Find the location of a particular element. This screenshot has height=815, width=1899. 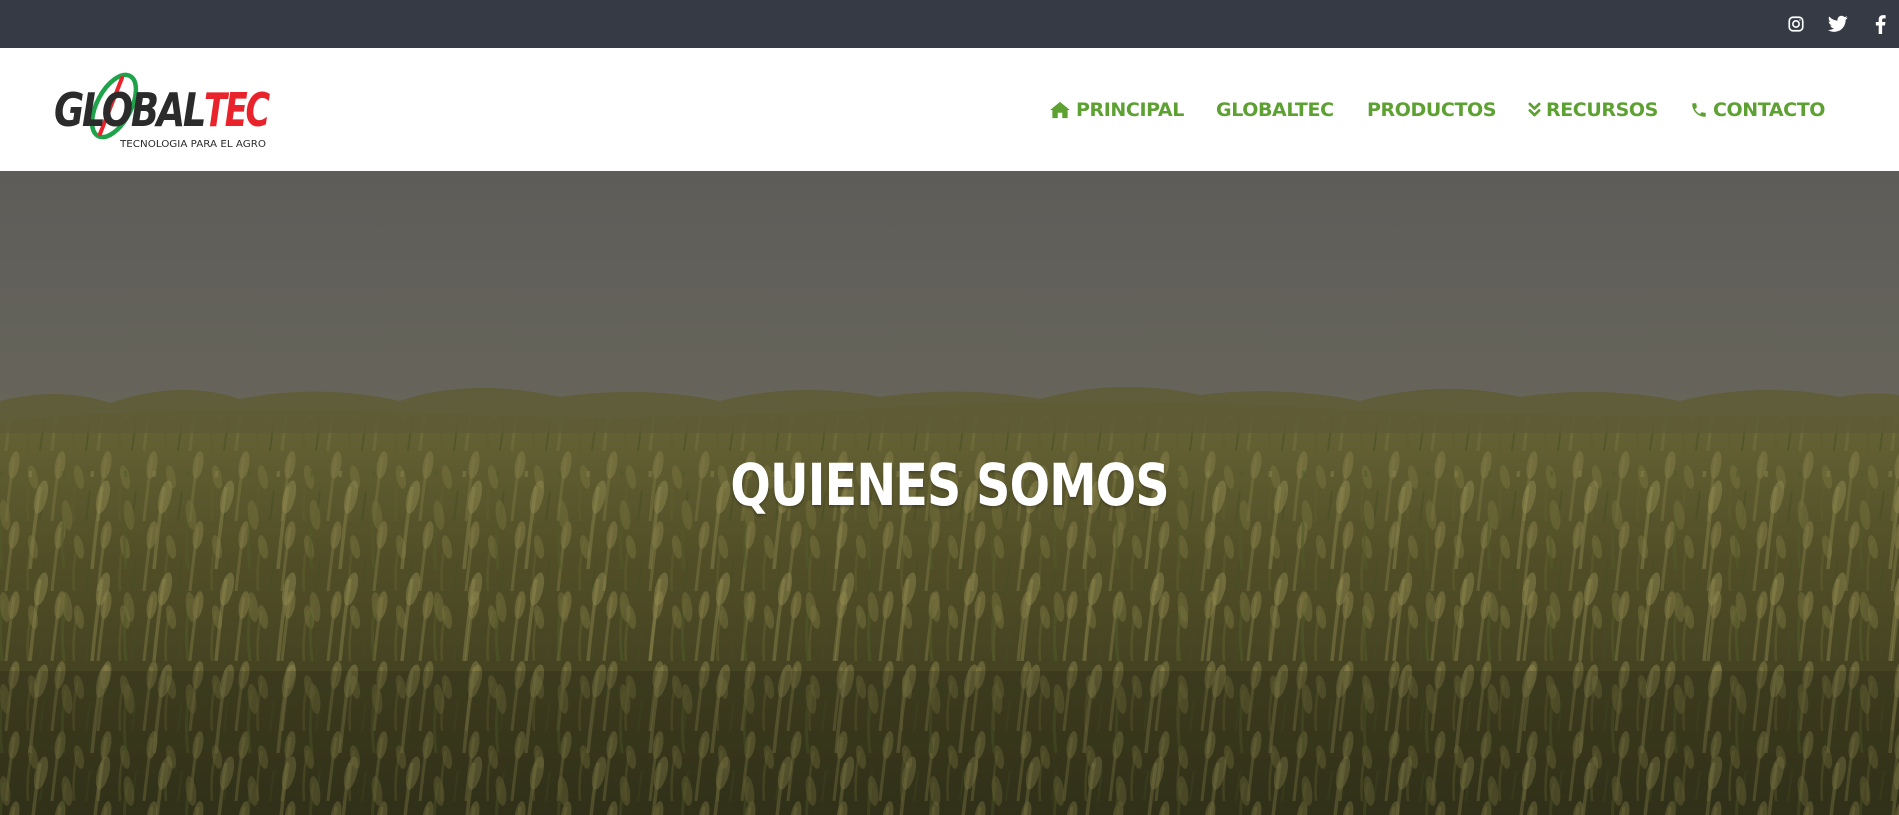

nav-contacto: CONTACTO is located at coordinates (1757, 109).